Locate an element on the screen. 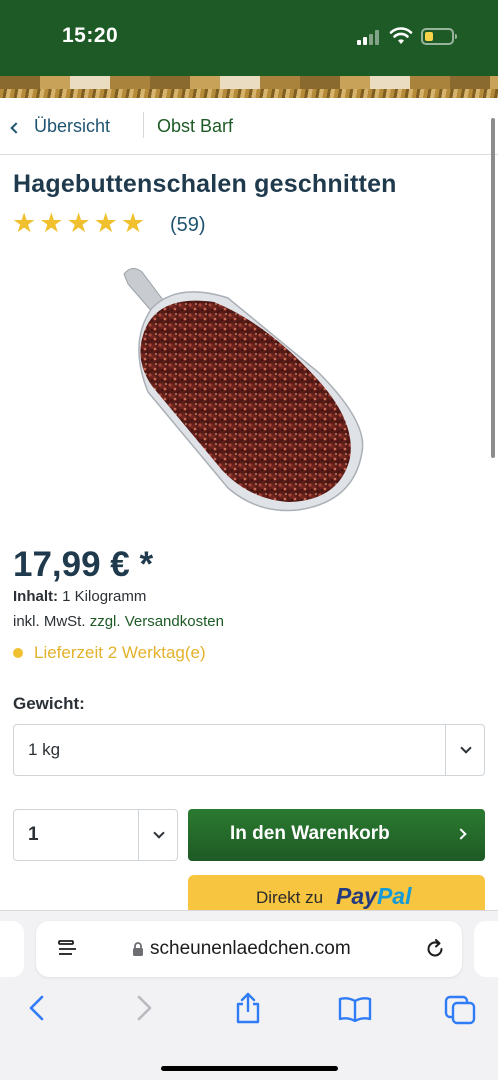 The height and width of the screenshot is (1080, 498). delivery-status: Lieferzeit 2 Werktag(e) is located at coordinates (109, 653).